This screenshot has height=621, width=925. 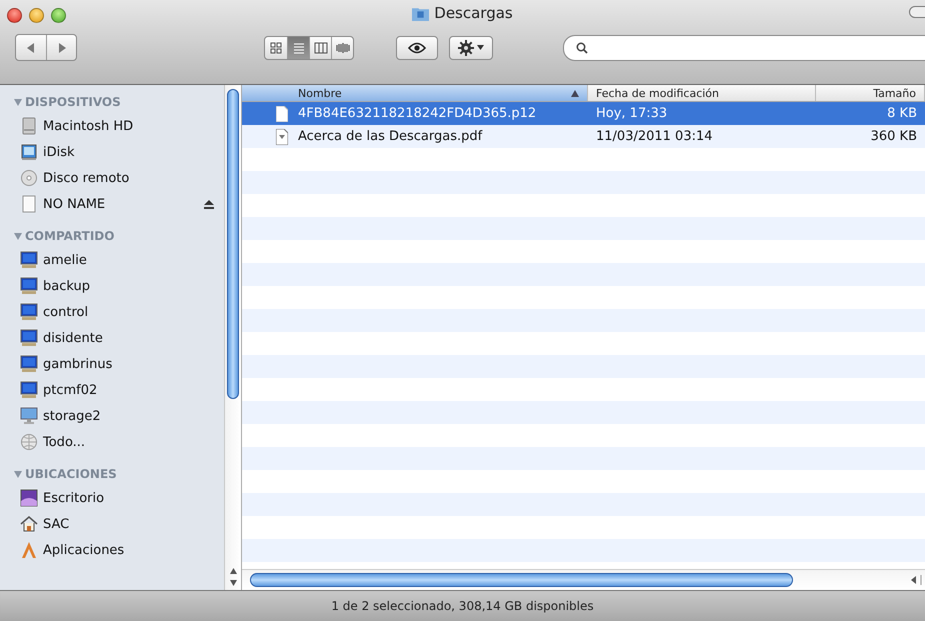 I want to click on desktop-icon, so click(x=29, y=498).